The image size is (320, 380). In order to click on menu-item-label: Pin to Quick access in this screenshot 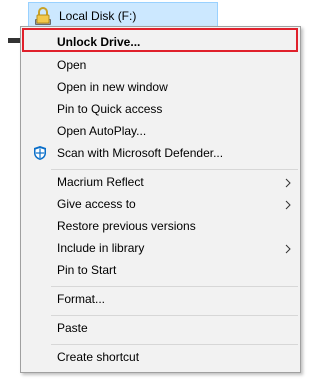, I will do `click(110, 109)`.